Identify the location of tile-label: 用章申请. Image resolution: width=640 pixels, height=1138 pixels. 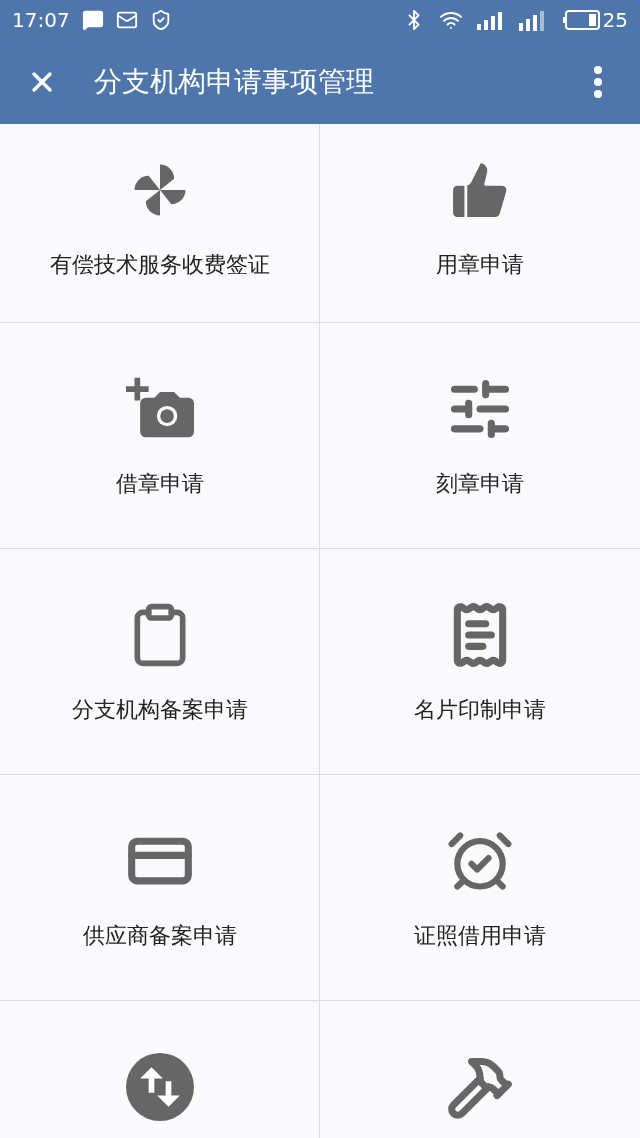
(480, 265).